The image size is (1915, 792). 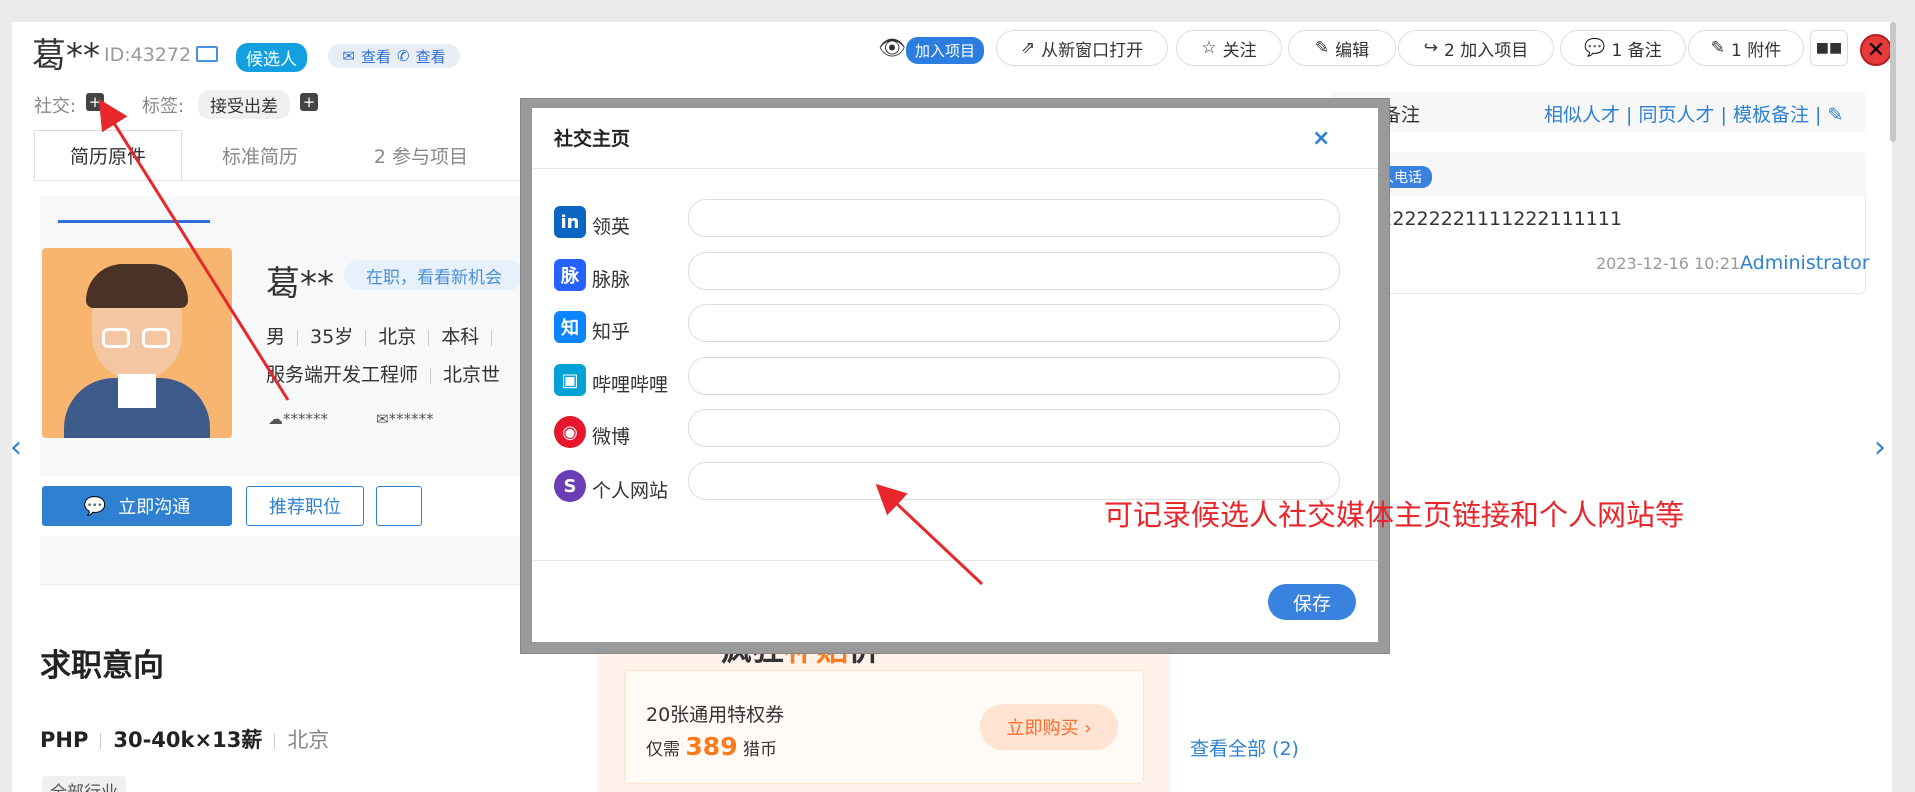 What do you see at coordinates (194, 249) in the screenshot?
I see `arrow-to-social-button` at bounding box center [194, 249].